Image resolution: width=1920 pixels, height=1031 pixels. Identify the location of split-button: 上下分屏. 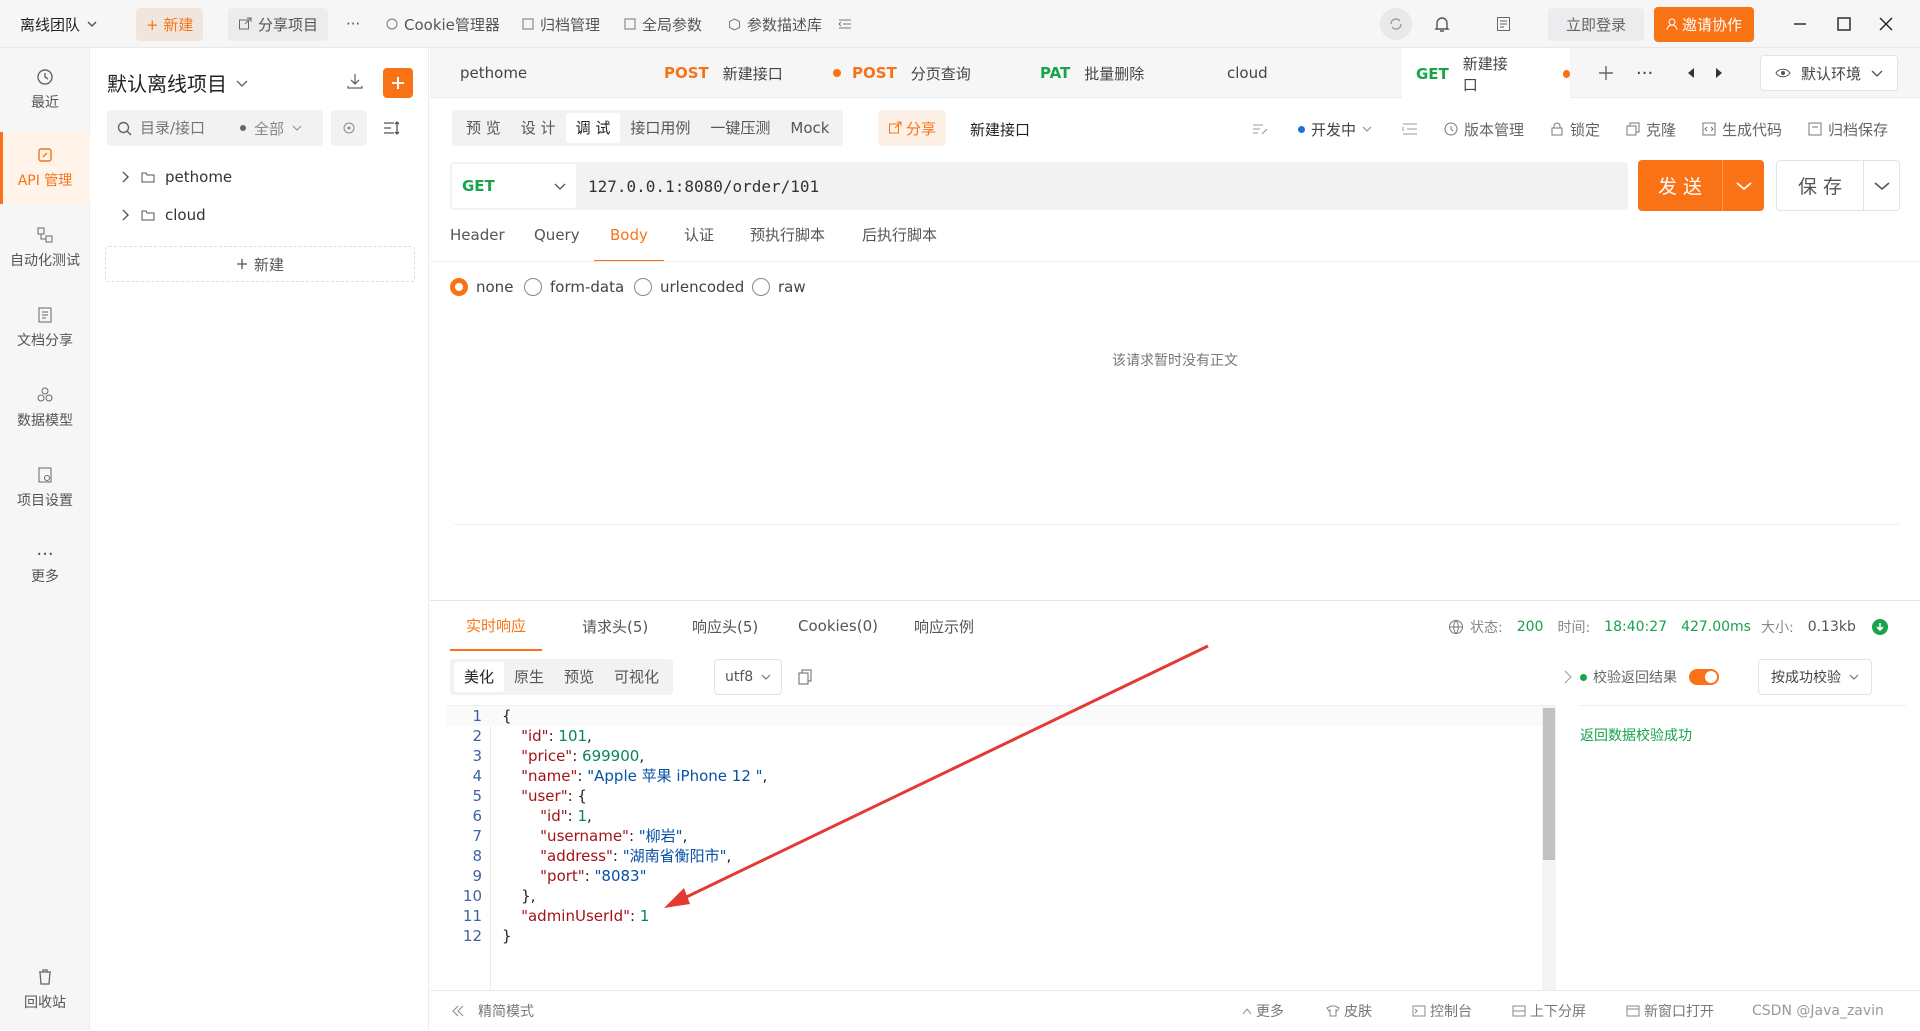
(1549, 1011).